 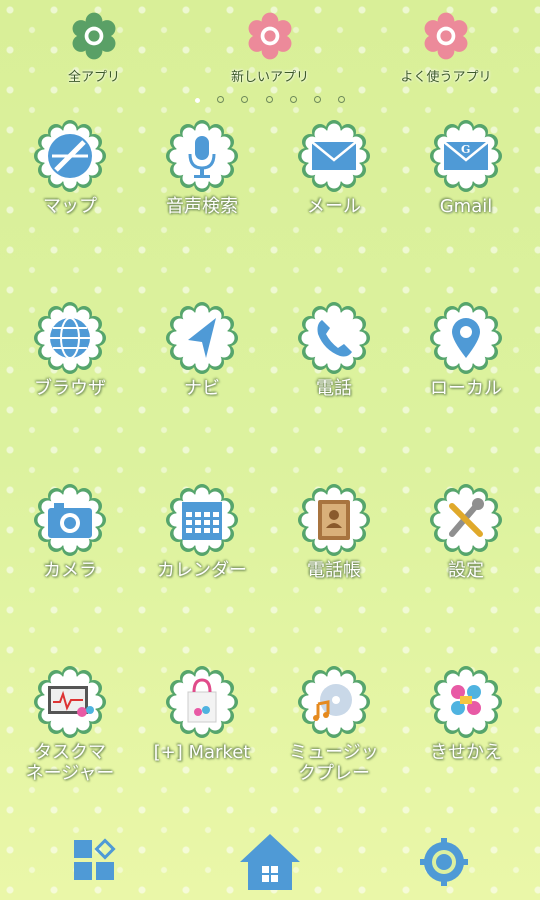 I want to click on app-contacts: 電話帳, so click(x=334, y=532).